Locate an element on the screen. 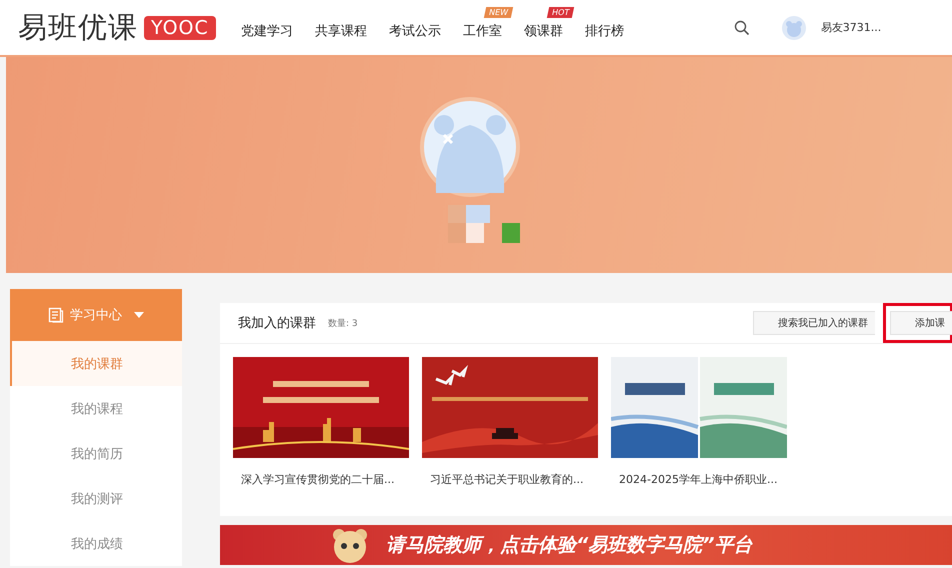 This screenshot has width=952, height=568. nav-link: 党建学习 is located at coordinates (266, 31).